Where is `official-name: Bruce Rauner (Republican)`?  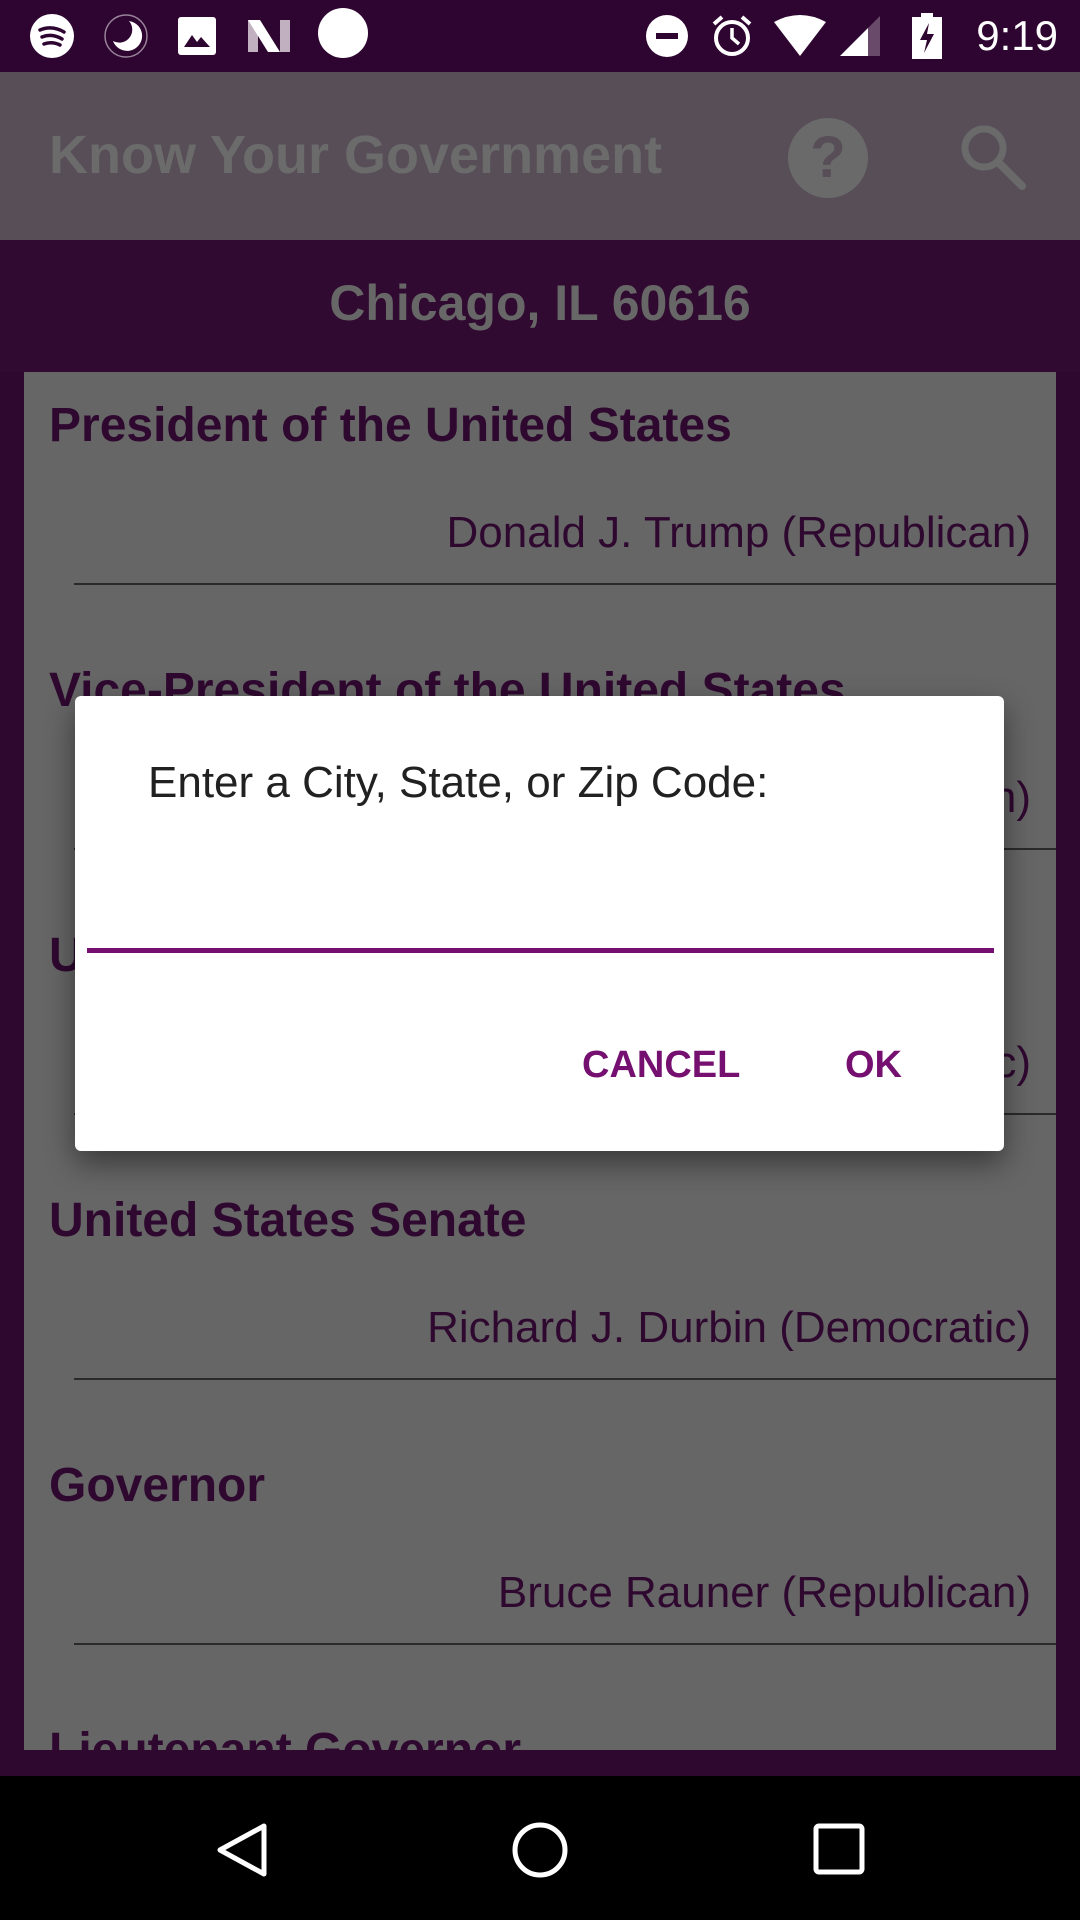 official-name: Bruce Rauner (Republican) is located at coordinates (764, 1592).